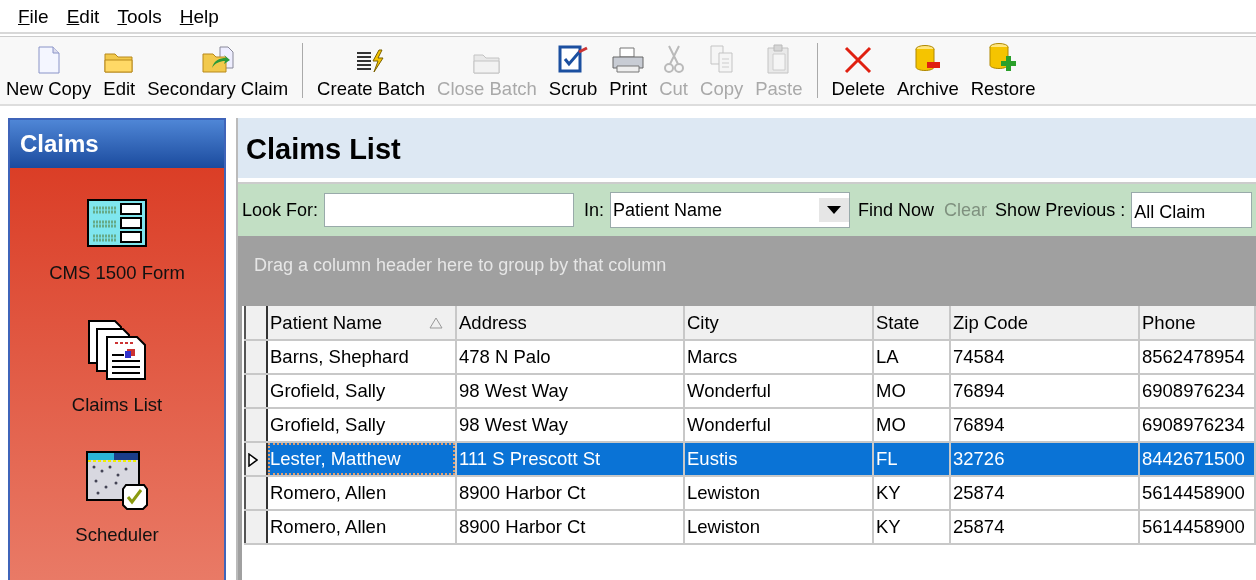  What do you see at coordinates (778, 357) in the screenshot?
I see `table-cell: Marcs` at bounding box center [778, 357].